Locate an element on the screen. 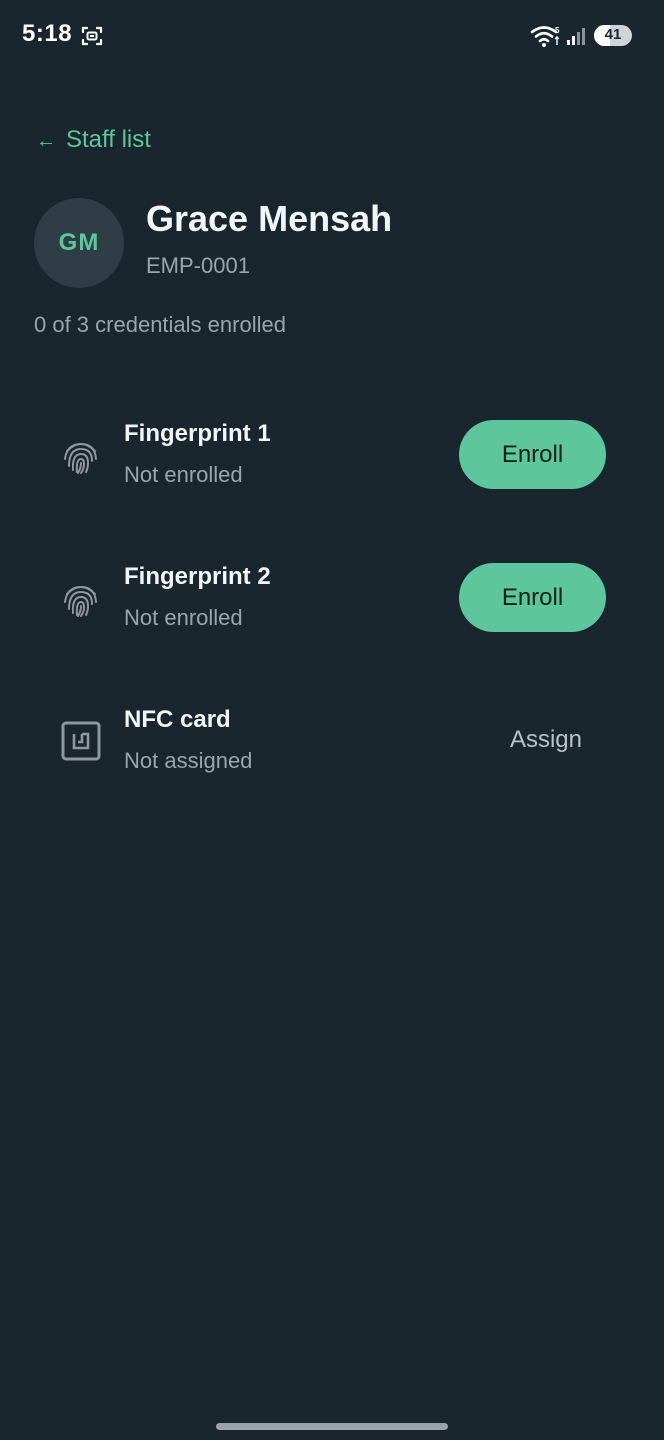 The image size is (664, 1440). credential-title: Fingerprint 2 is located at coordinates (197, 576).